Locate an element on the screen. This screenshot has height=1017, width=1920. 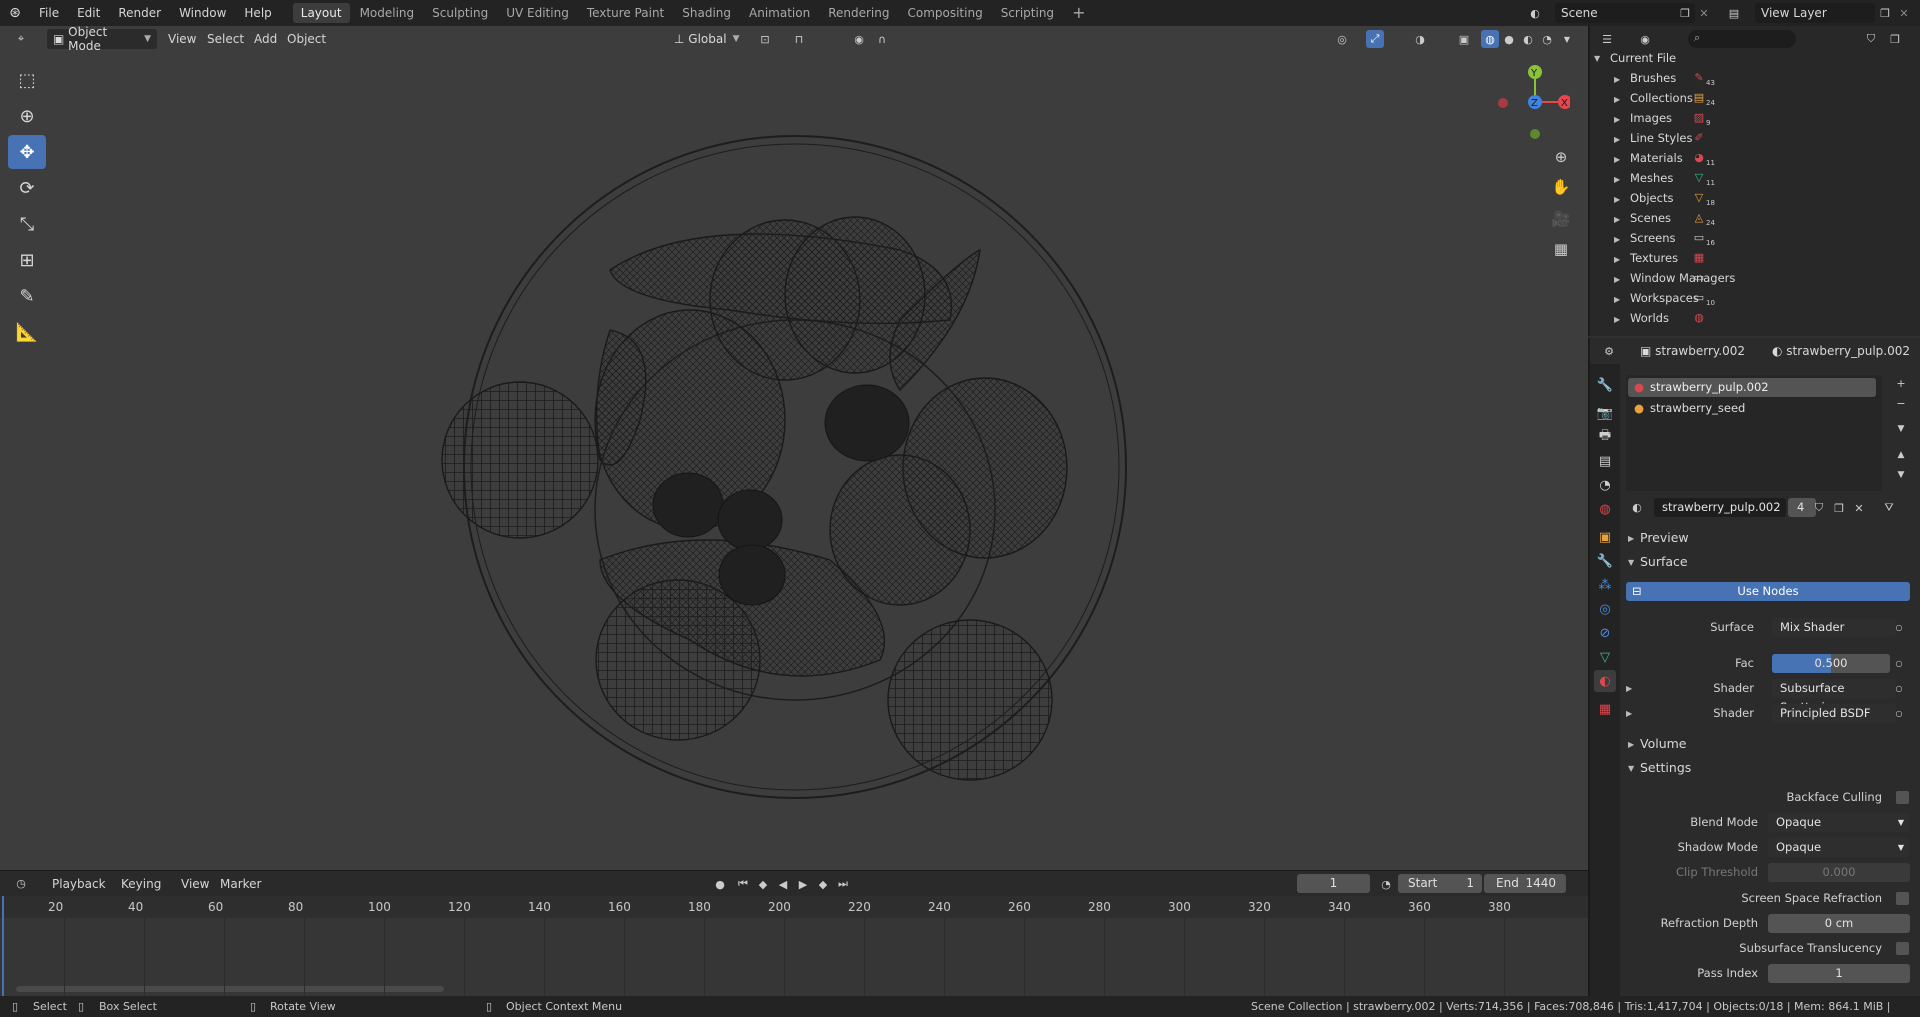
timeline-menu-keying: Keying is located at coordinates (141, 884).